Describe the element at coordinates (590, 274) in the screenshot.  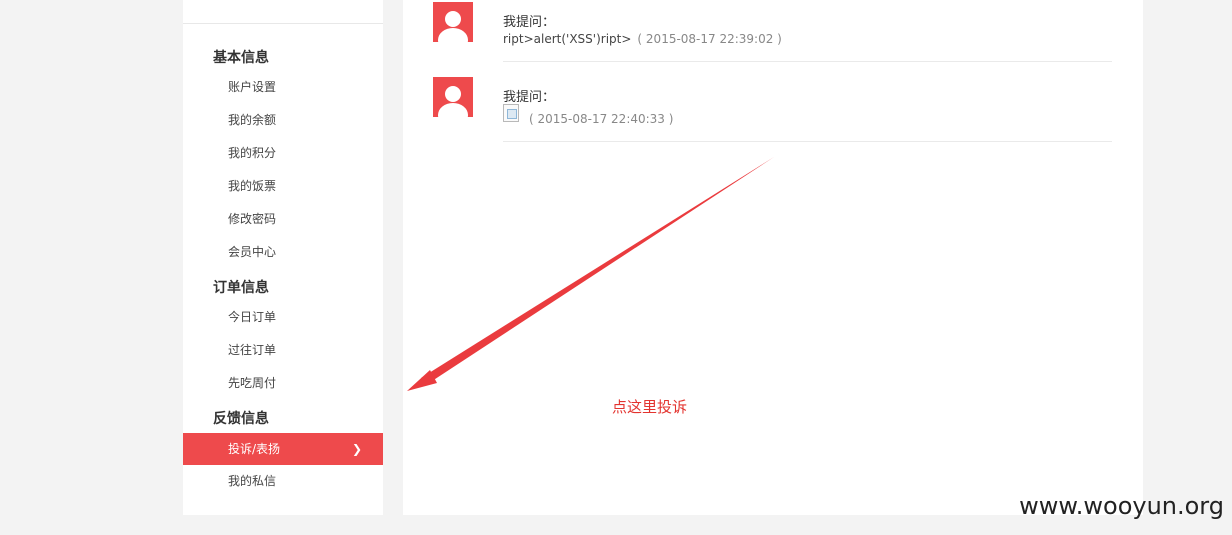
I see `annotation-arrow-icon` at that location.